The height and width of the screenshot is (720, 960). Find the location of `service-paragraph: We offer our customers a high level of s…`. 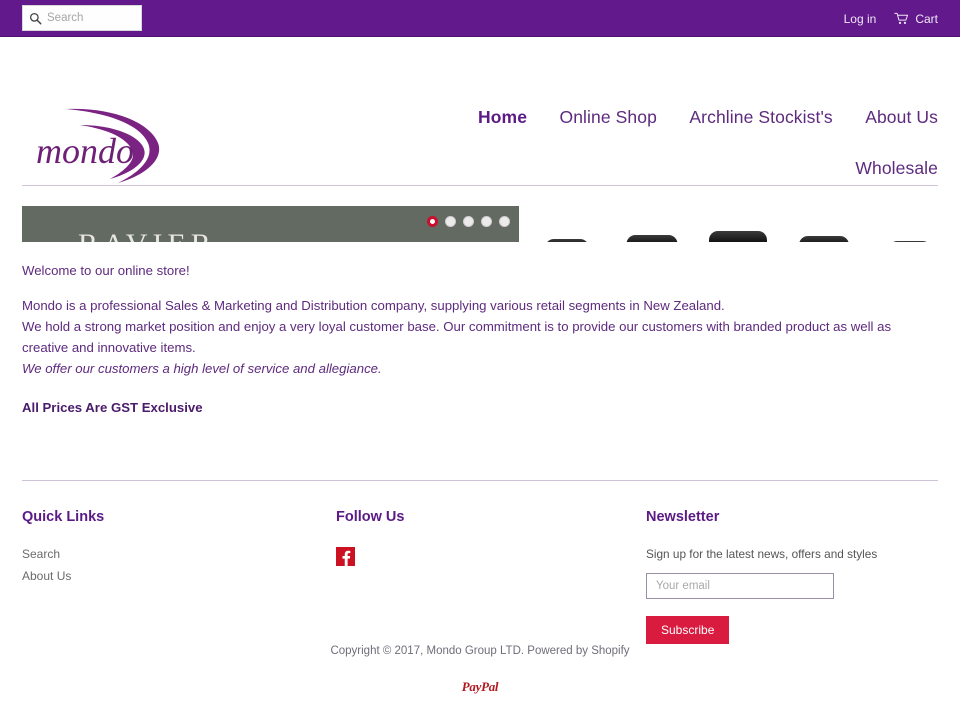

service-paragraph: We offer our customers a high level of s… is located at coordinates (202, 368).